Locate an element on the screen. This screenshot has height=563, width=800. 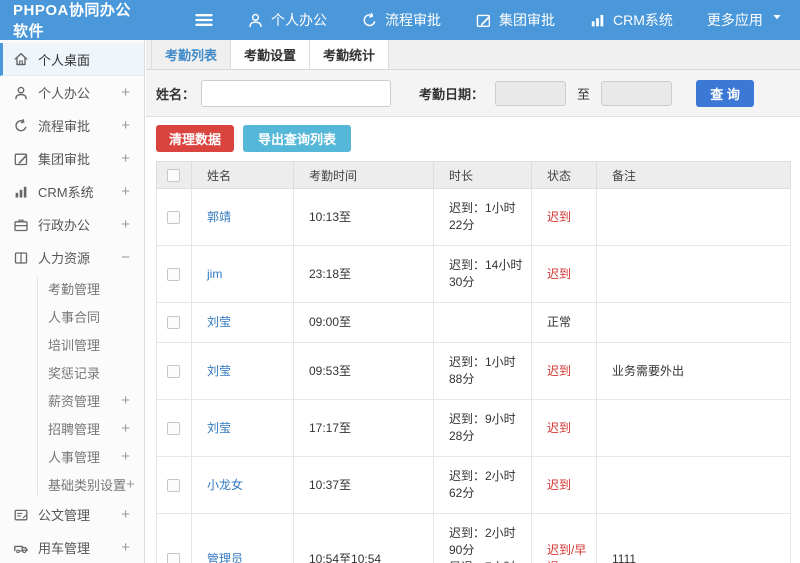
date-to-label: 至 is located at coordinates (584, 94).